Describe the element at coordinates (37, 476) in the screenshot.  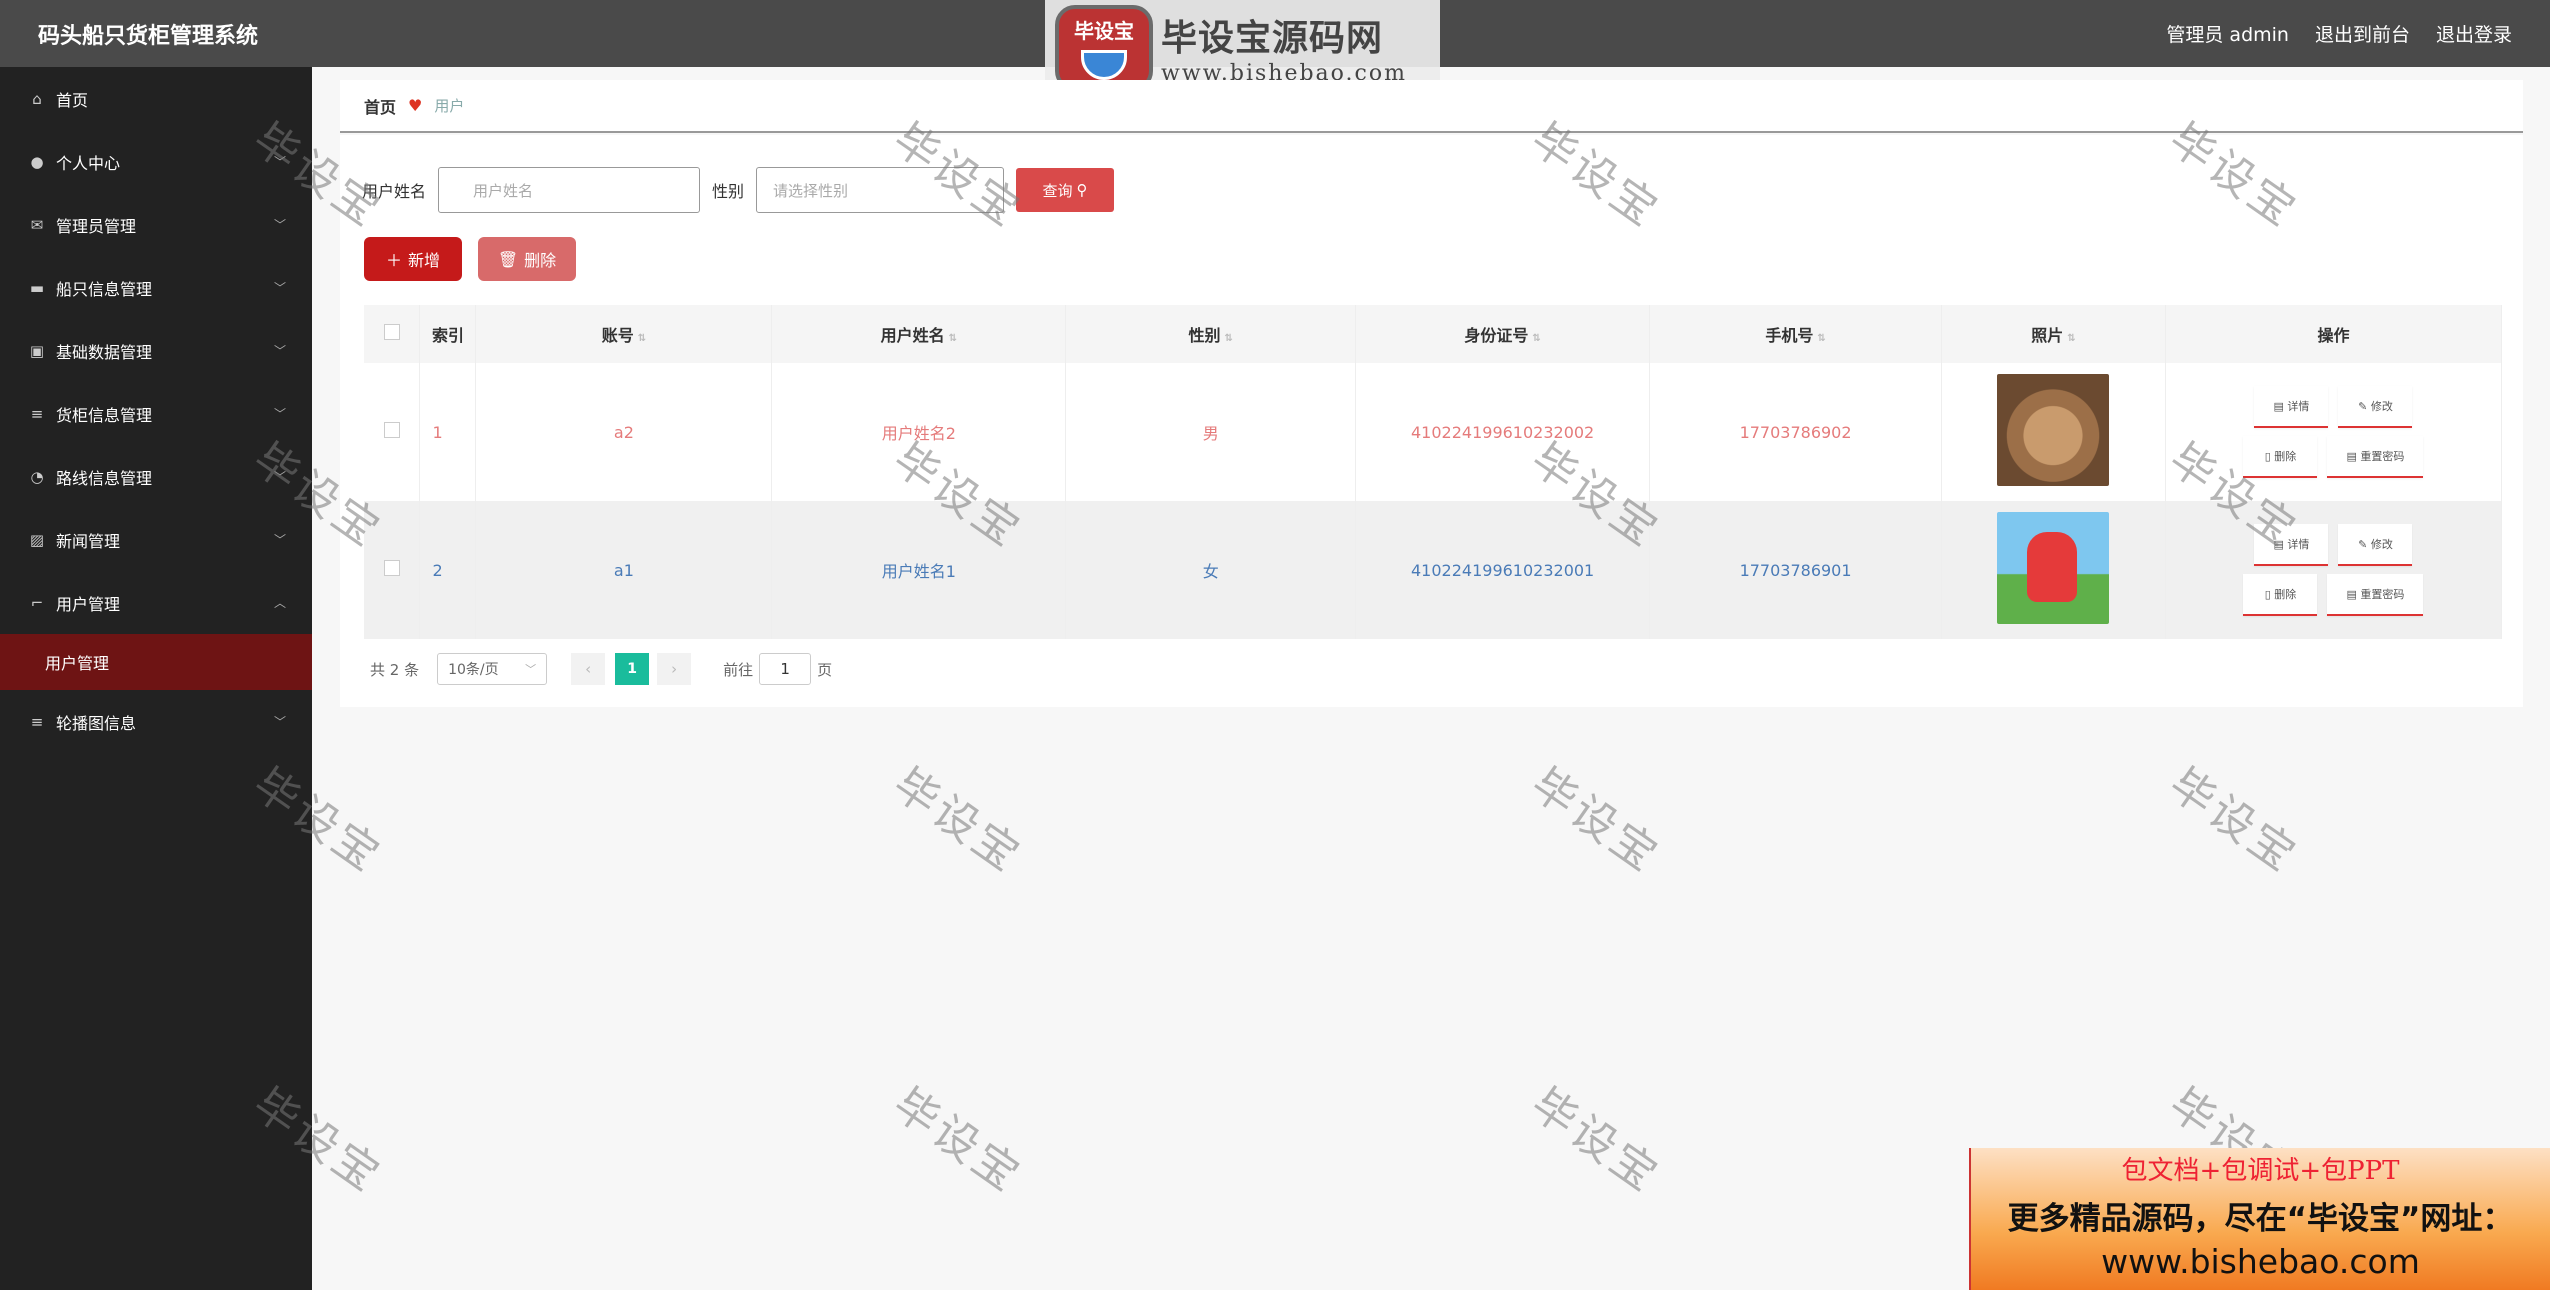
I see `gauge-icon: ◔` at that location.